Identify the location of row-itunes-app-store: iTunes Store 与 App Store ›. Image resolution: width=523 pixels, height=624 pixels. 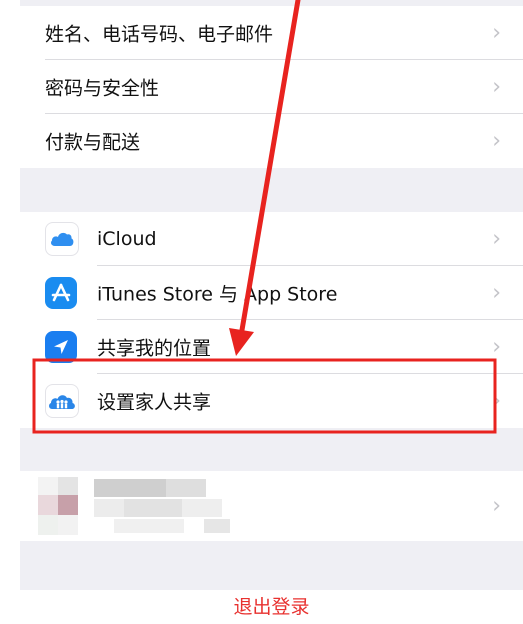
(271, 293).